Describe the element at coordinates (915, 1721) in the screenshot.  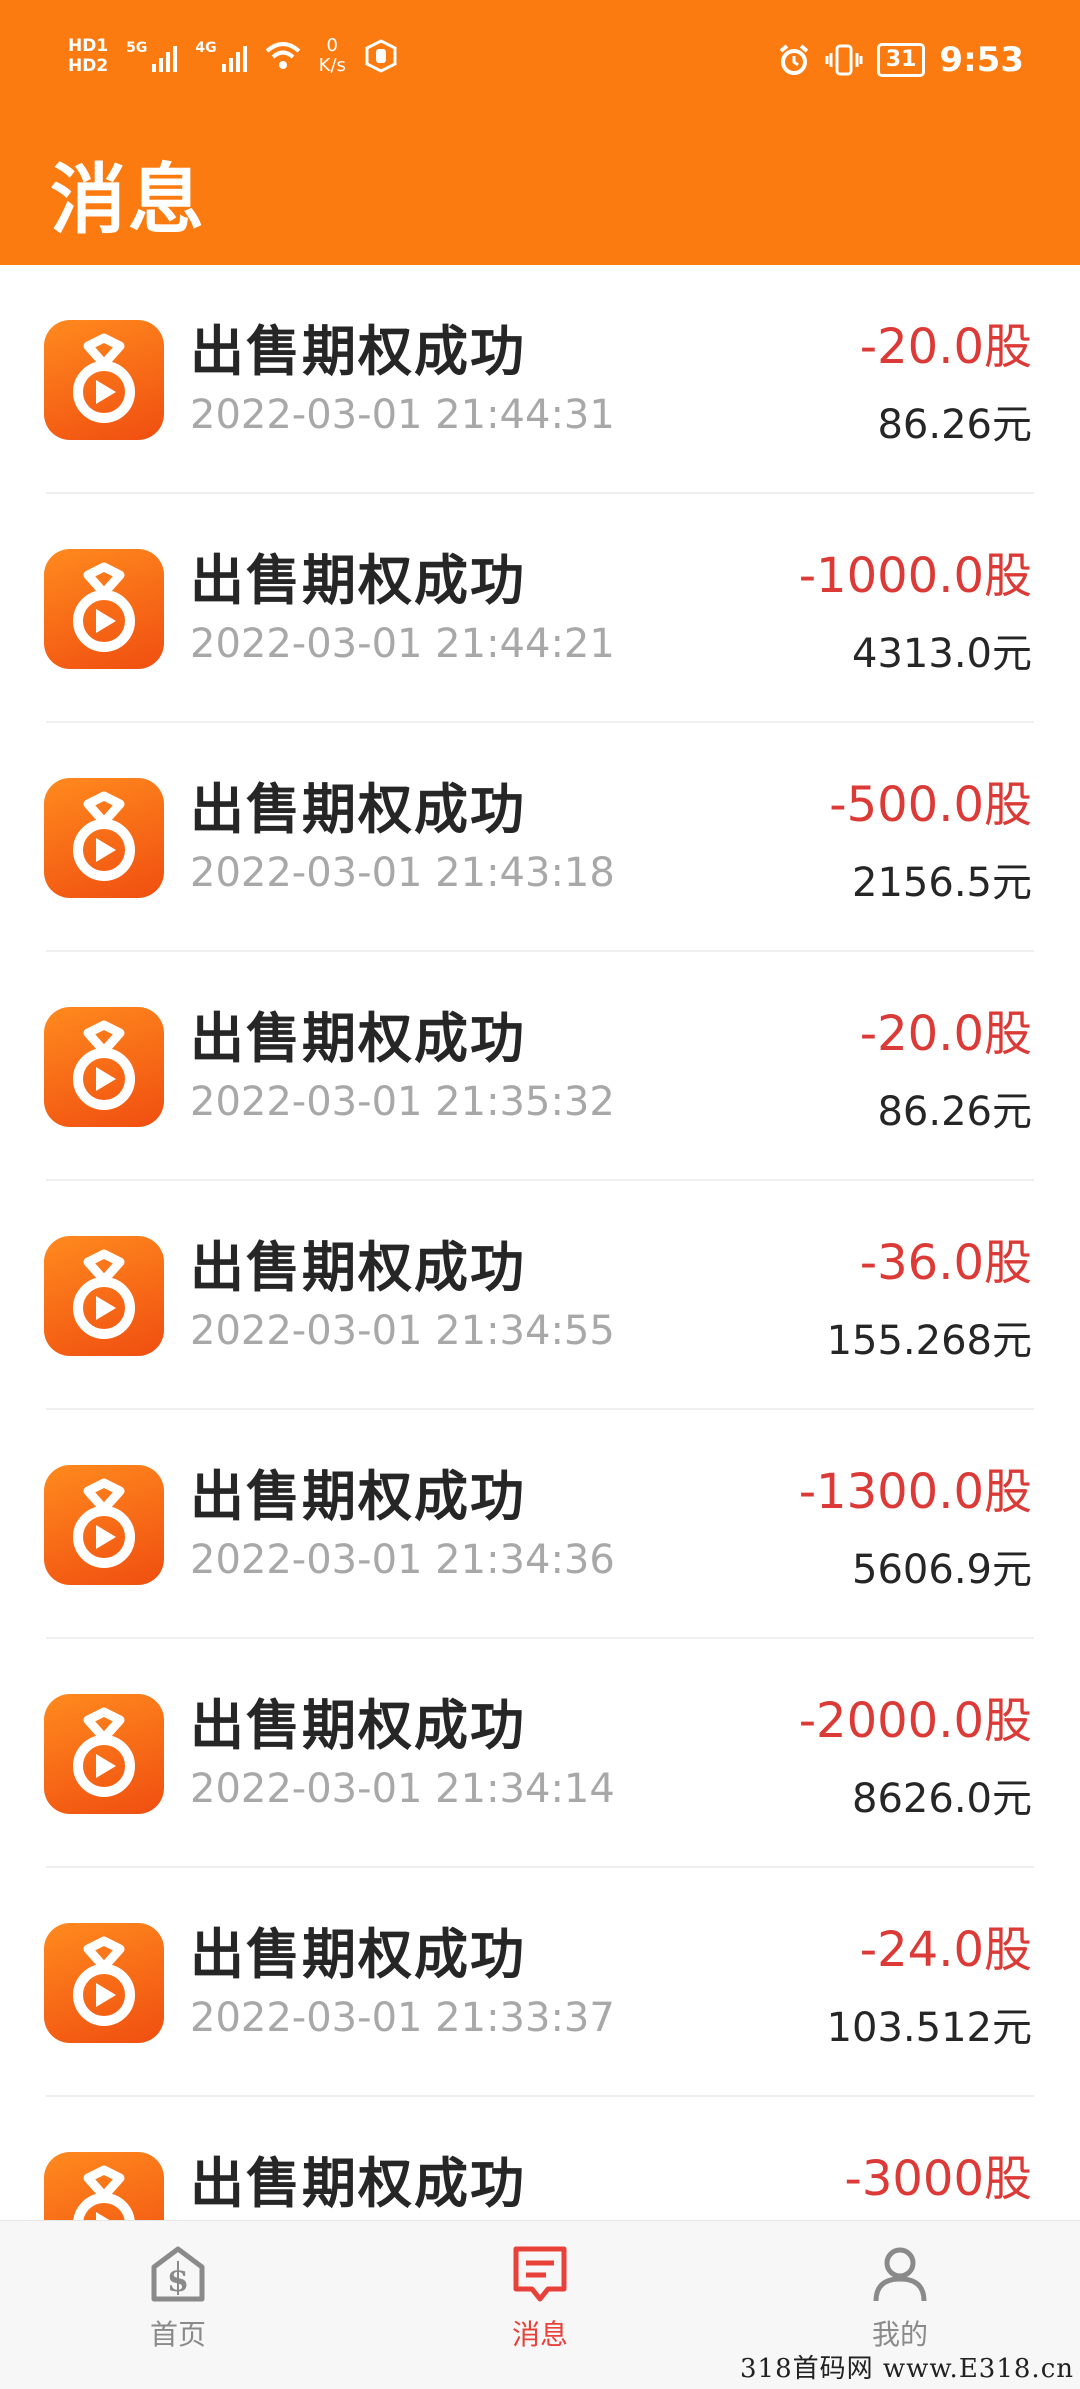
I see `share-amount: -2000.0股` at that location.